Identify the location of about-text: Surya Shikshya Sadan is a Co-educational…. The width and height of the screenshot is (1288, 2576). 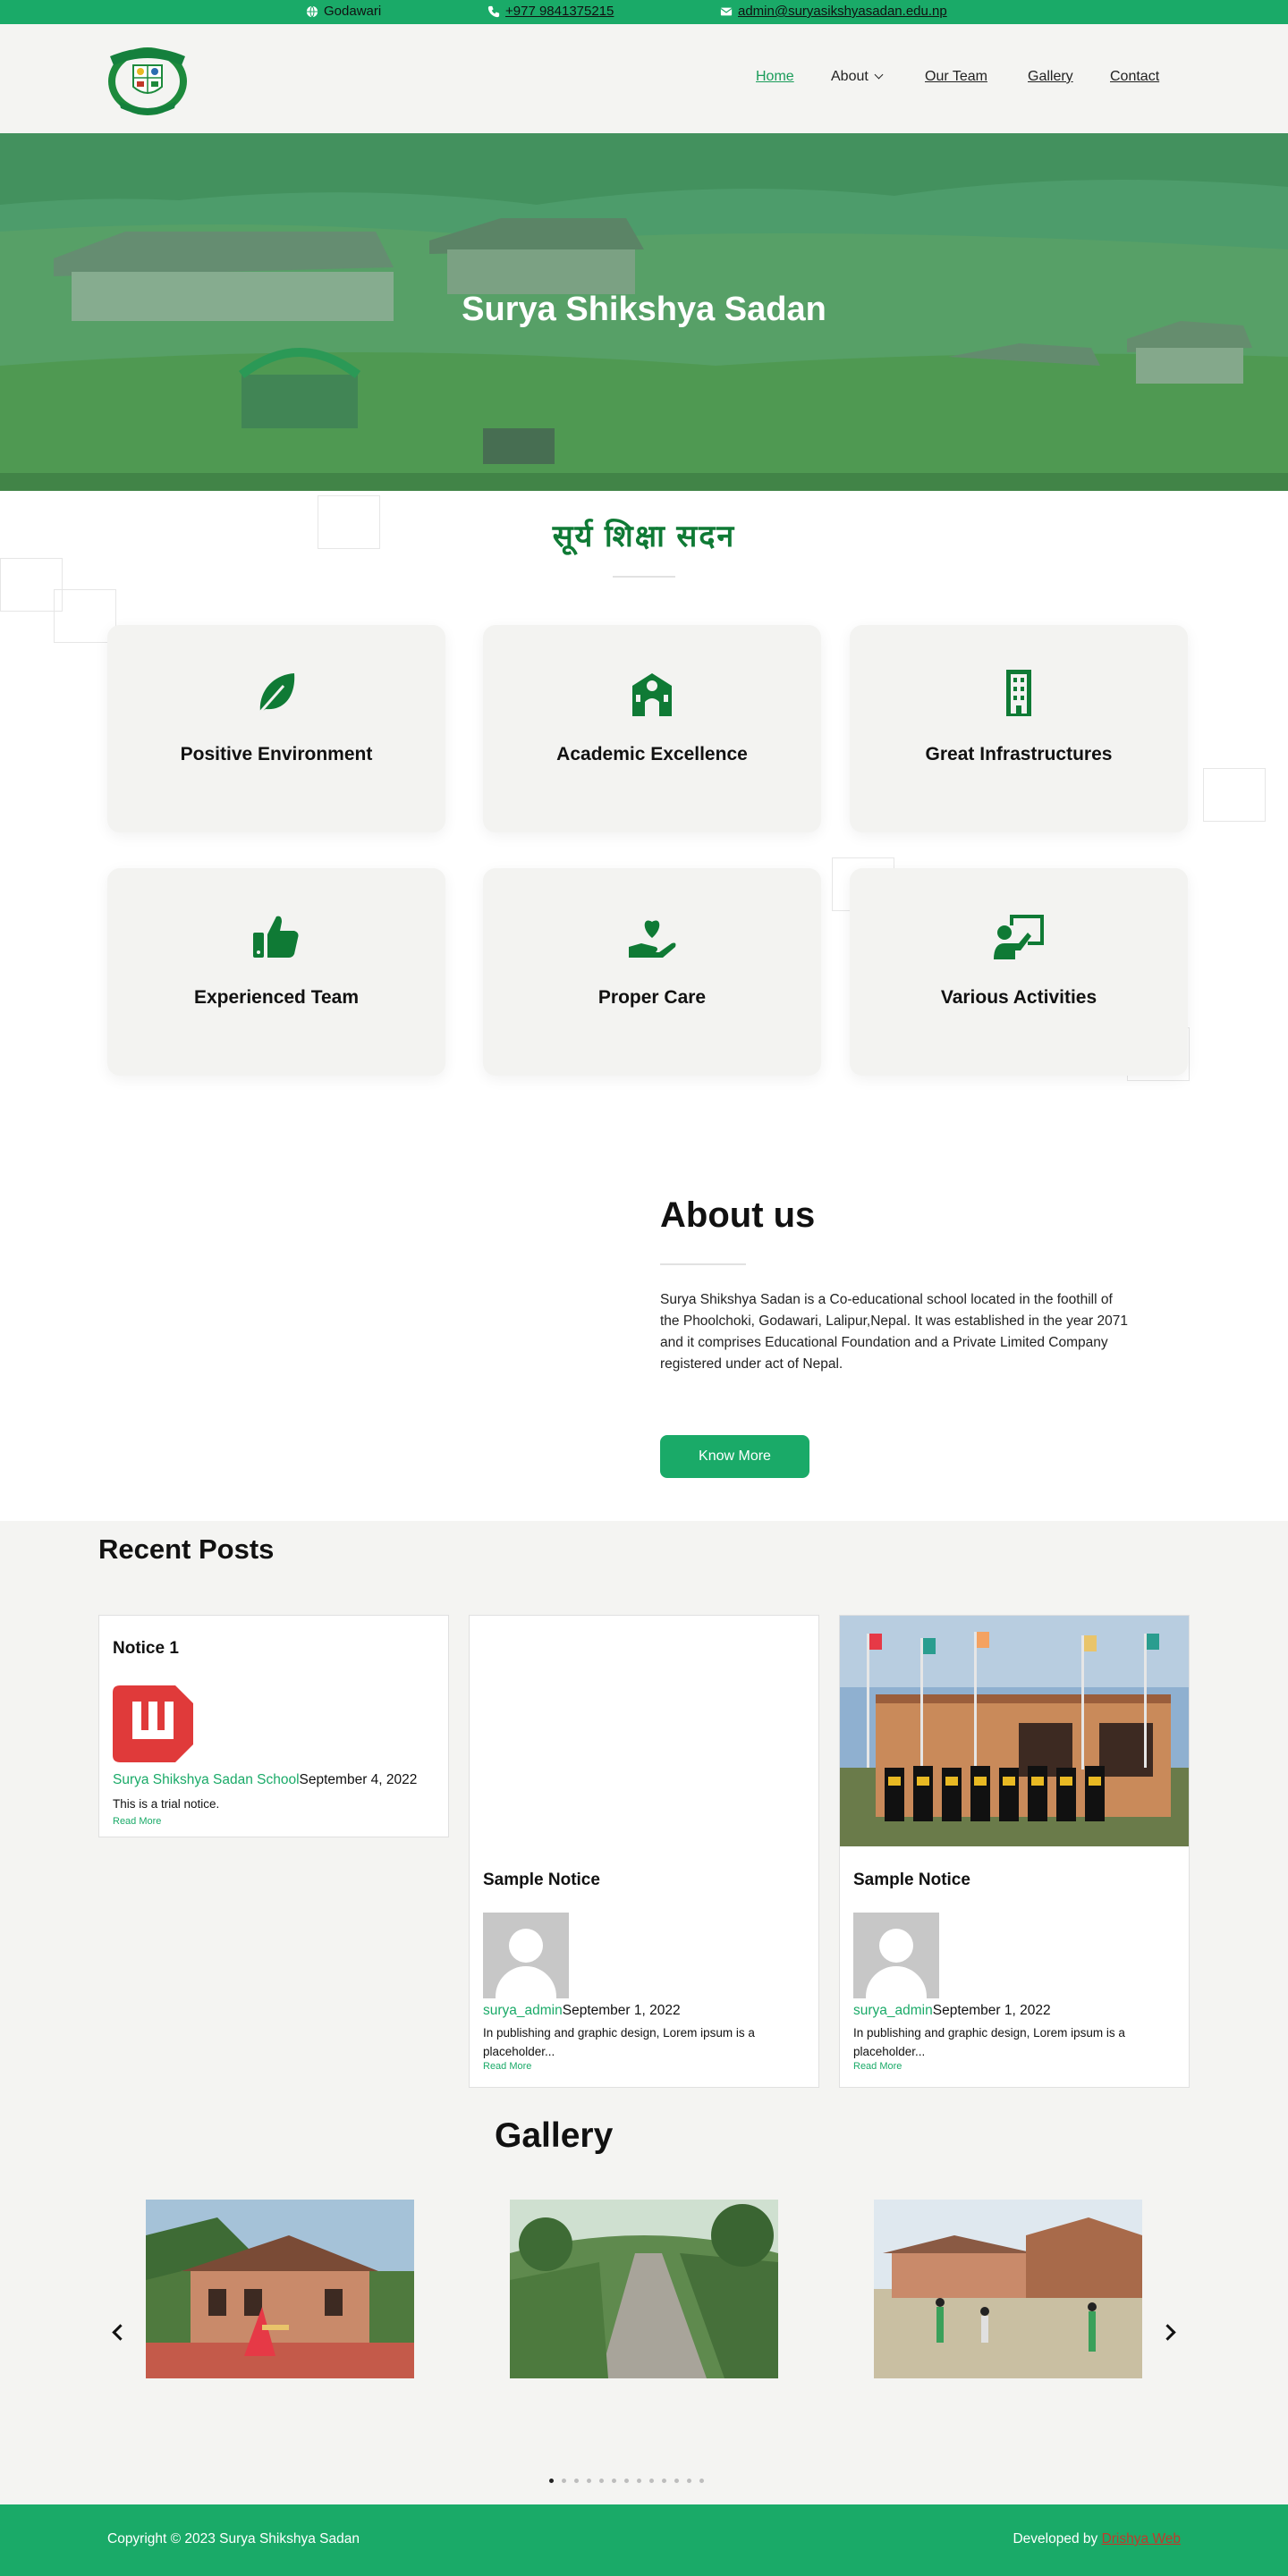
(894, 1332).